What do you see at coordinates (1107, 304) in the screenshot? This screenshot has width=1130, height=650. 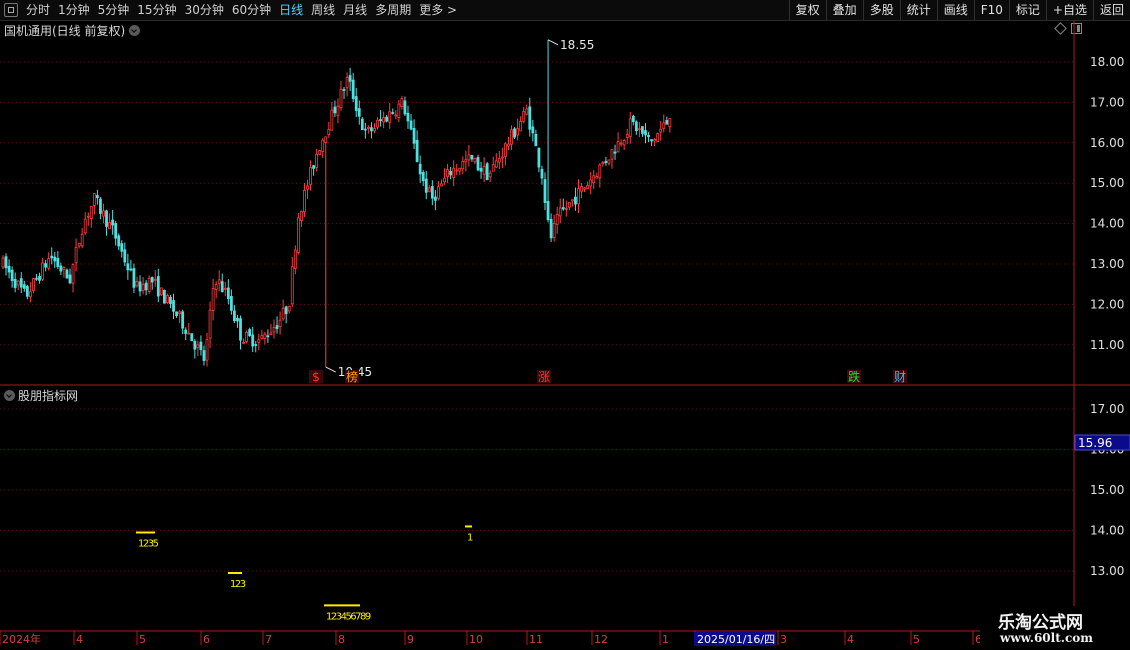 I see `main-y-tick-label: 12.00` at bounding box center [1107, 304].